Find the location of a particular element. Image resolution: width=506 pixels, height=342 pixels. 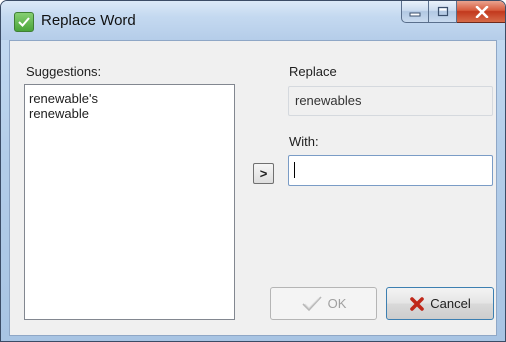

checkmark-icon is located at coordinates (312, 303).